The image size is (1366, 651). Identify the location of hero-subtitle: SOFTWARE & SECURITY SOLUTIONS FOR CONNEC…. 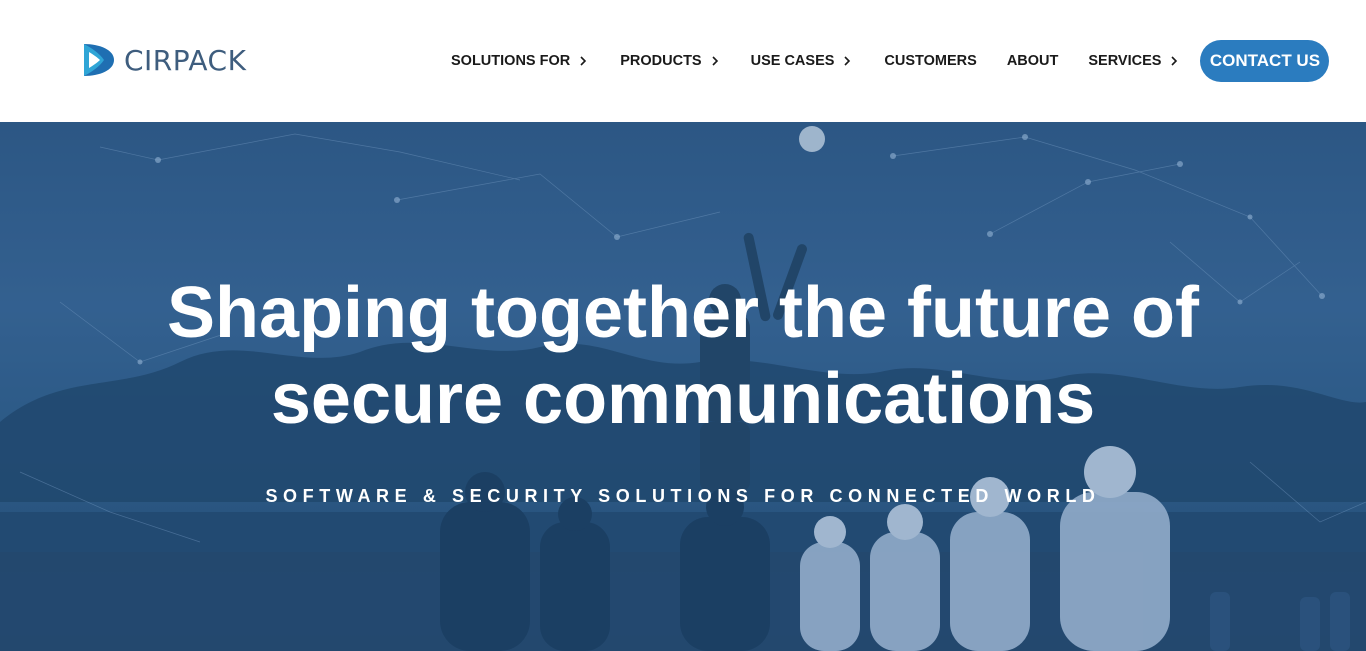
(683, 496).